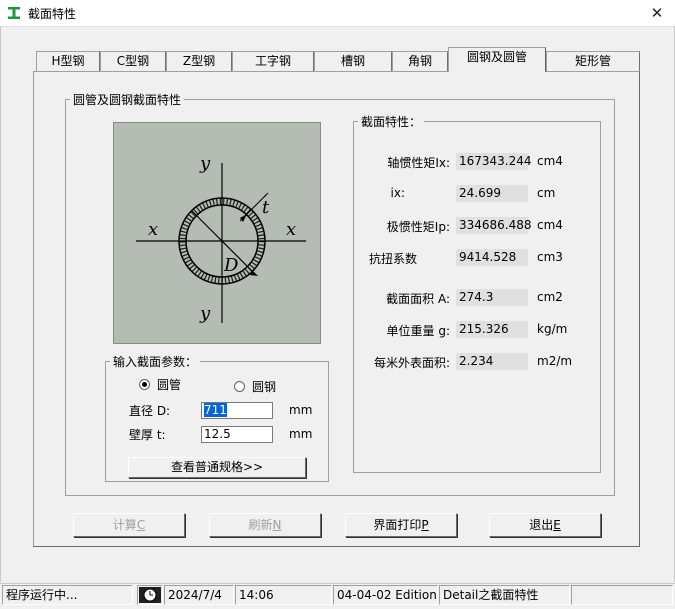 This screenshot has width=675, height=609. I want to click on section-diagram: y y x x t D, so click(217, 233).